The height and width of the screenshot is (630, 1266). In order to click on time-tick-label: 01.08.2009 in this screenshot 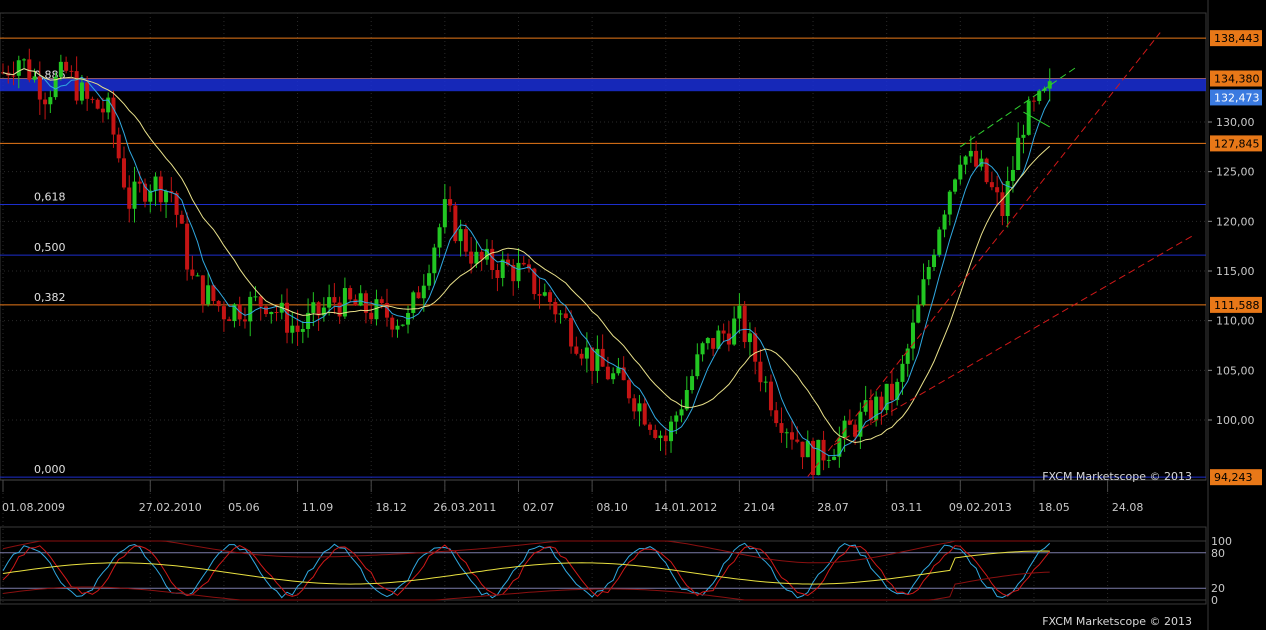, I will do `click(33, 507)`.